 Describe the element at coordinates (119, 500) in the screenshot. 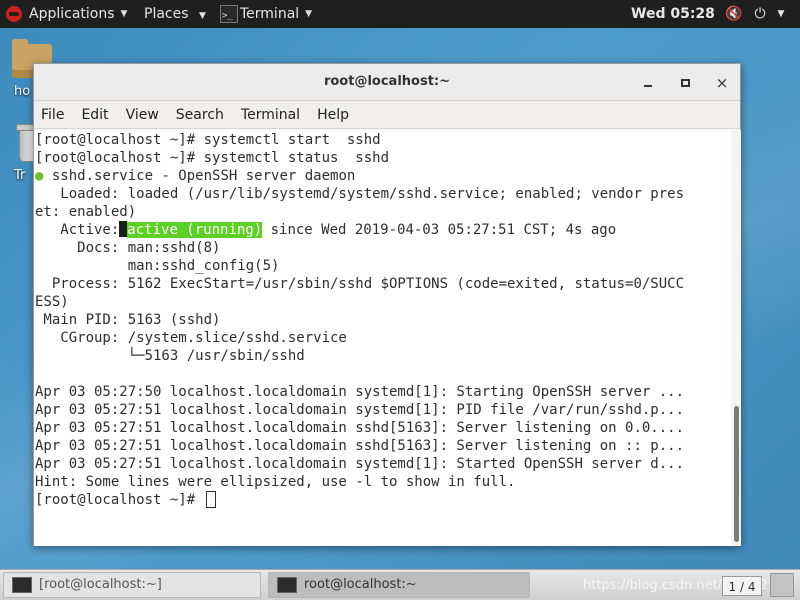

I see `prompt: [root@localhost ~]#` at that location.